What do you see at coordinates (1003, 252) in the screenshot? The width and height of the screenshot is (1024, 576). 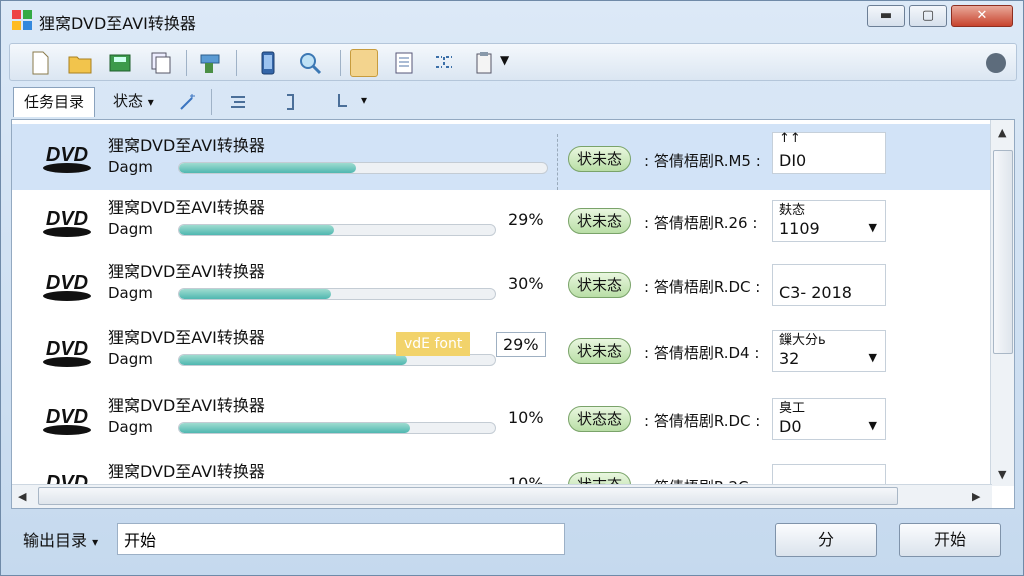 I see `vertical-scroll-thumb` at bounding box center [1003, 252].